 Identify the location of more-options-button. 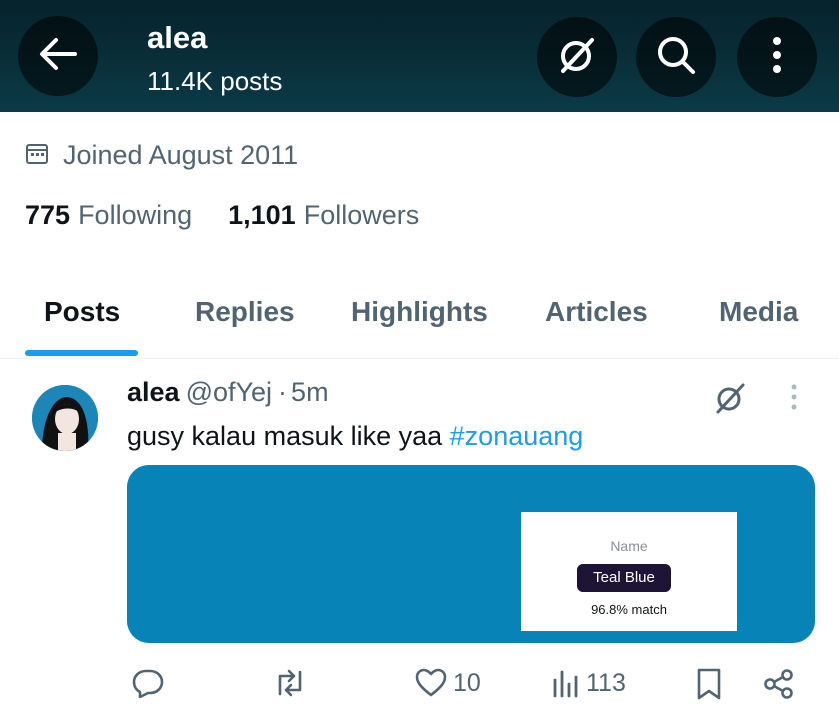
(777, 57).